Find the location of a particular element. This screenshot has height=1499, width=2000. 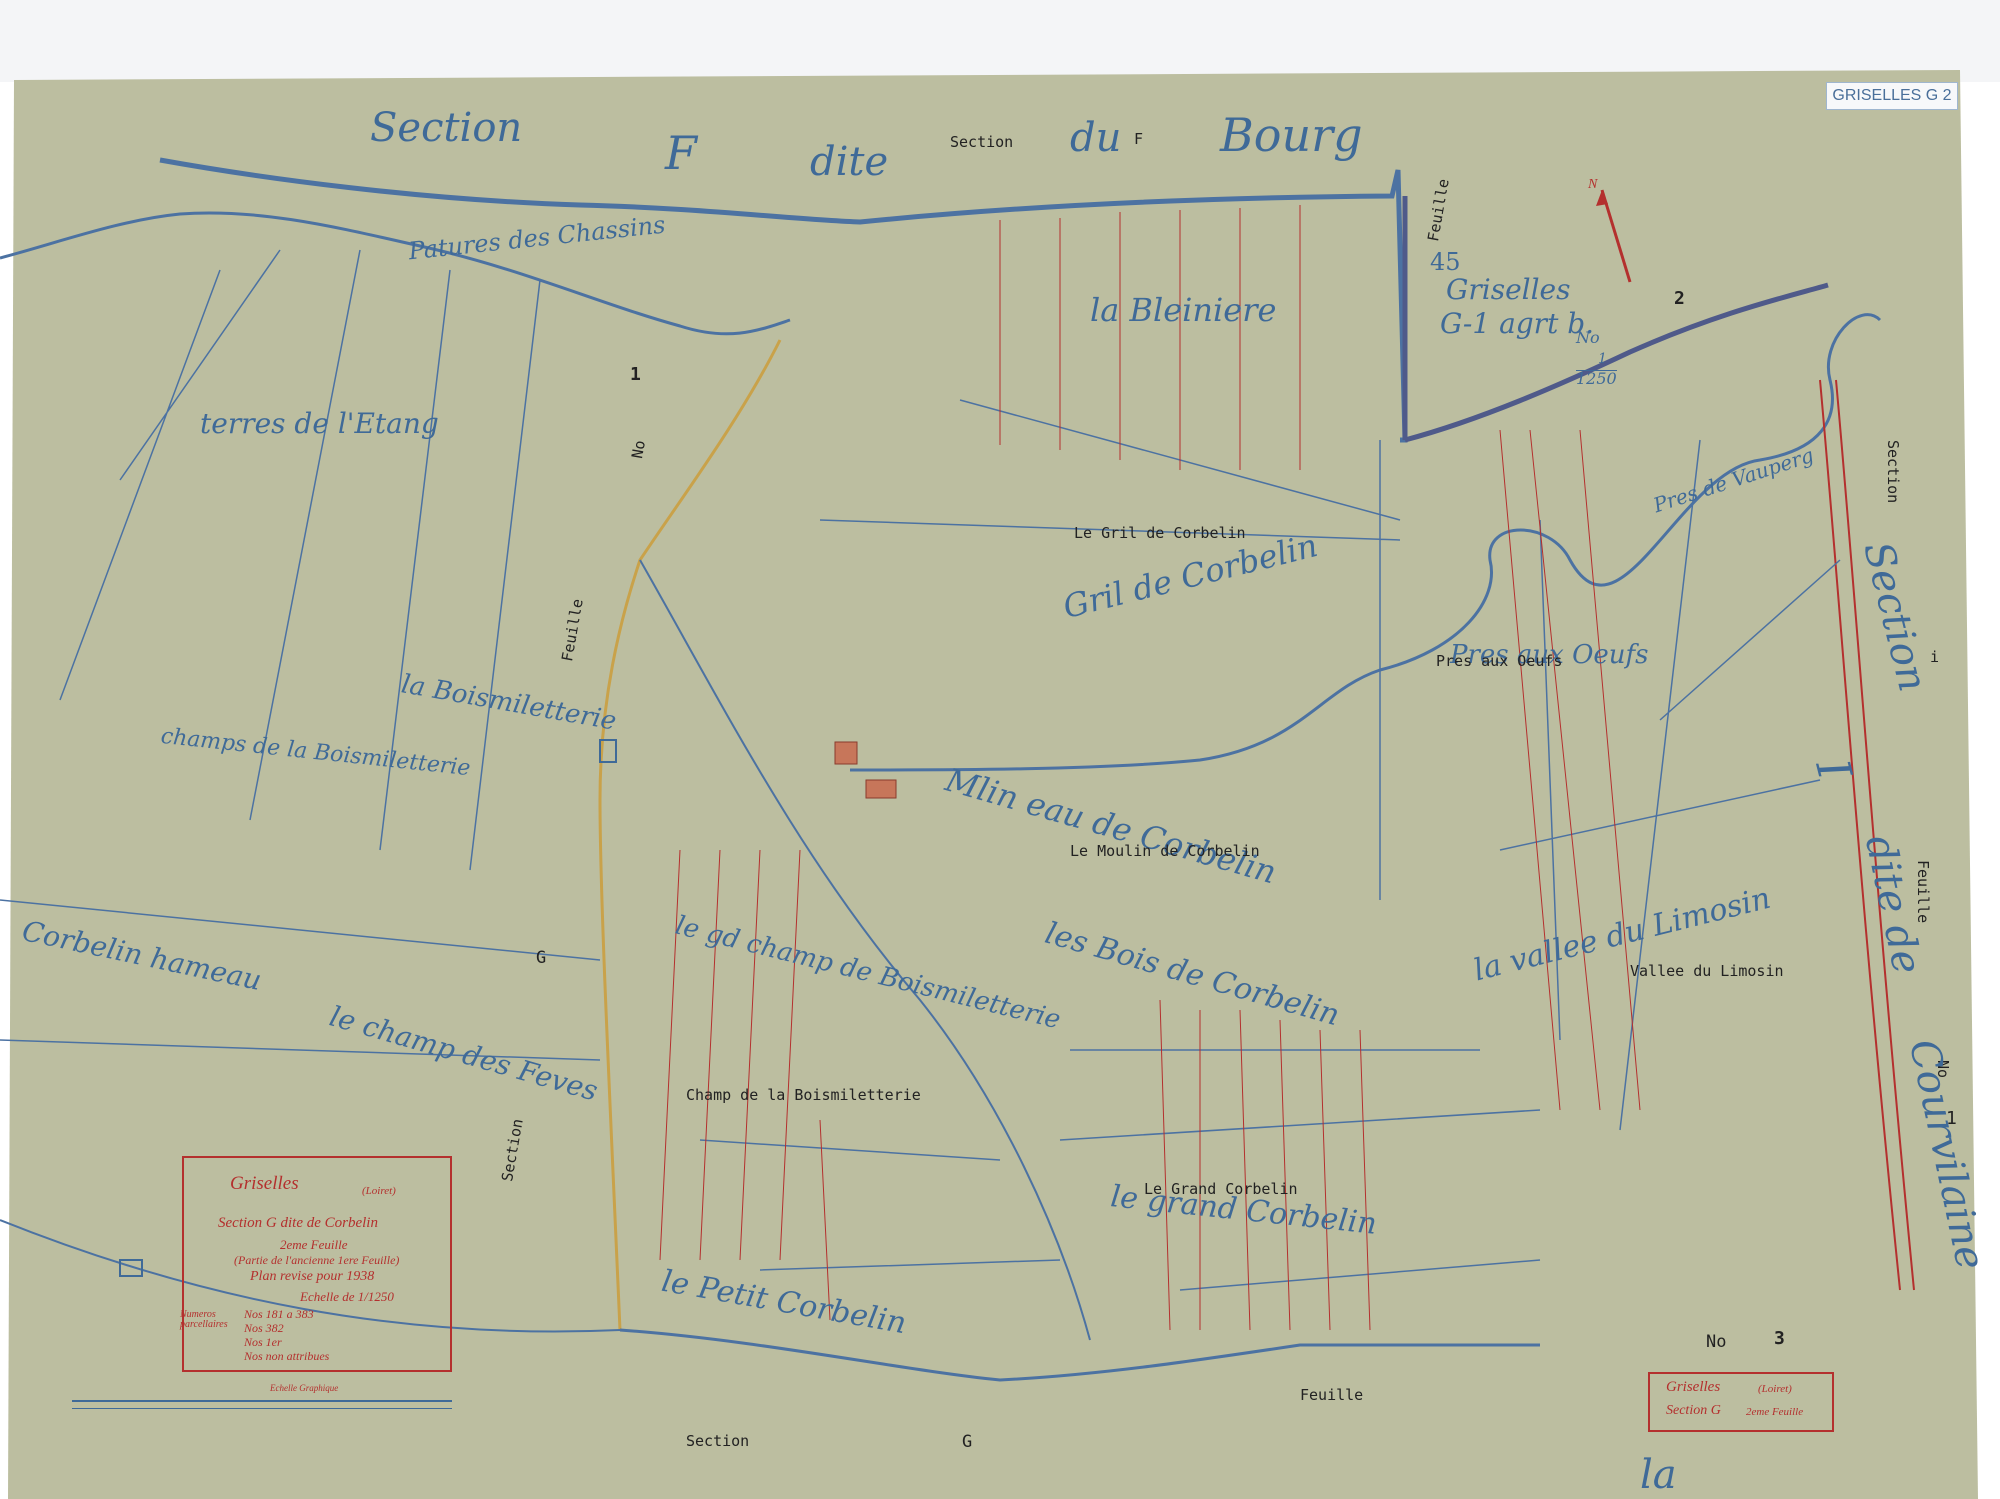

cartouche-numeros-4: Nos non attribues is located at coordinates (287, 1356).